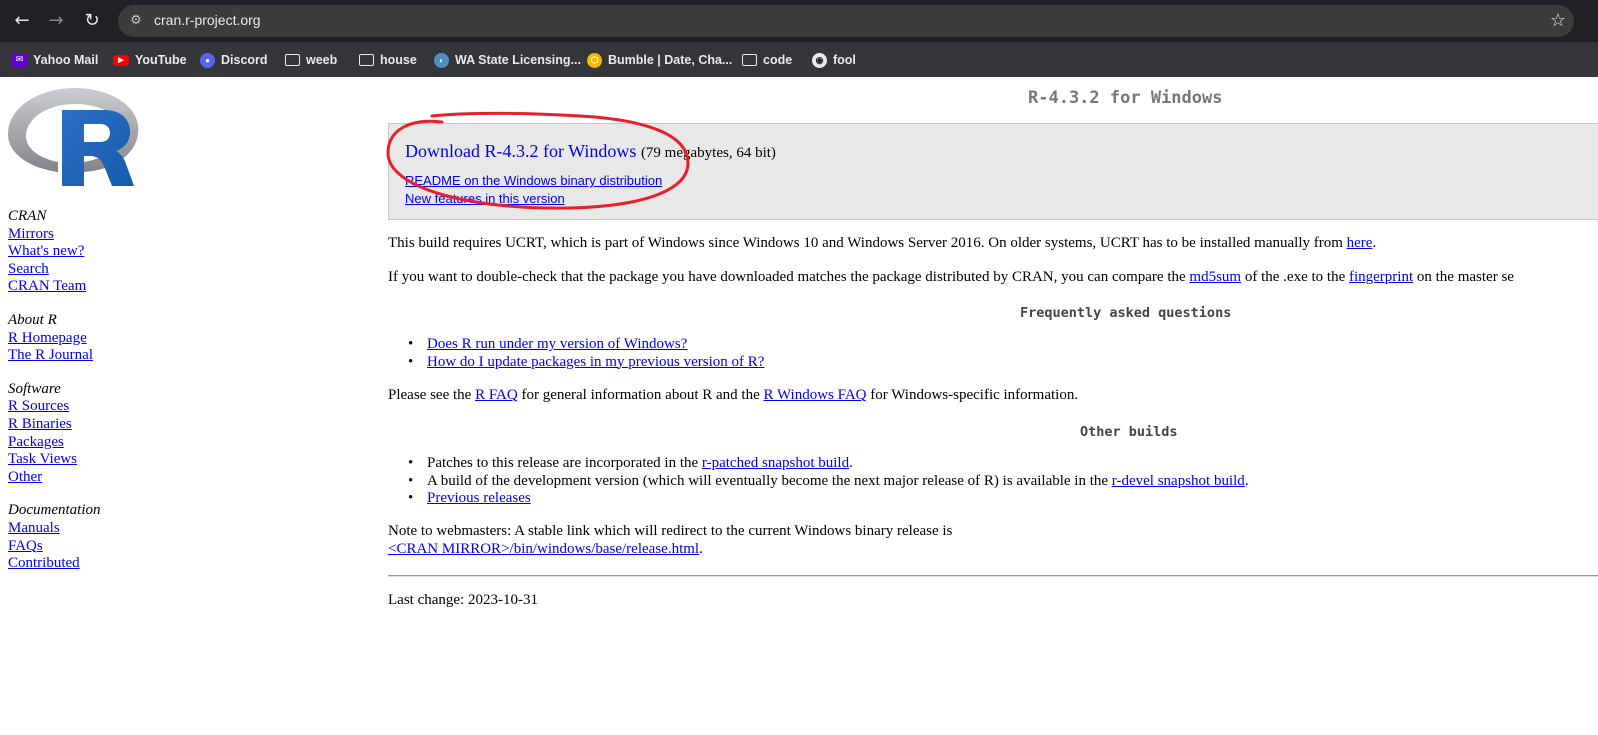 This screenshot has width=1598, height=735. Describe the element at coordinates (1215, 277) in the screenshot. I see `md5sum-link: md5sum` at that location.